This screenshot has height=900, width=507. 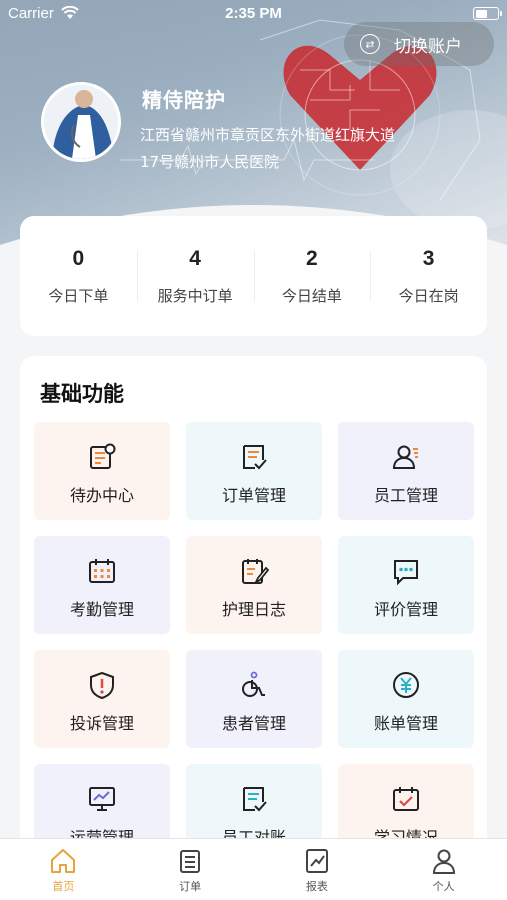 I want to click on stat-value: 2, so click(x=312, y=258).